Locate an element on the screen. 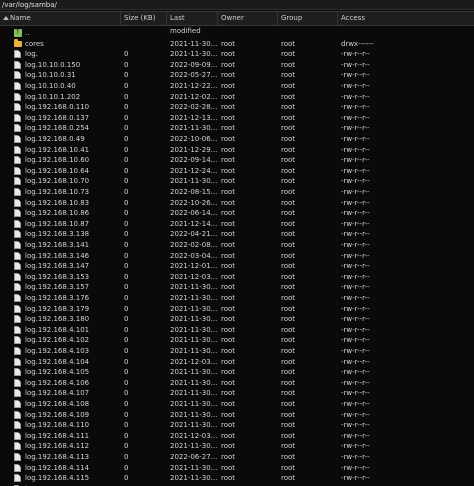  parent-directory-row: .. is located at coordinates (237, 33).